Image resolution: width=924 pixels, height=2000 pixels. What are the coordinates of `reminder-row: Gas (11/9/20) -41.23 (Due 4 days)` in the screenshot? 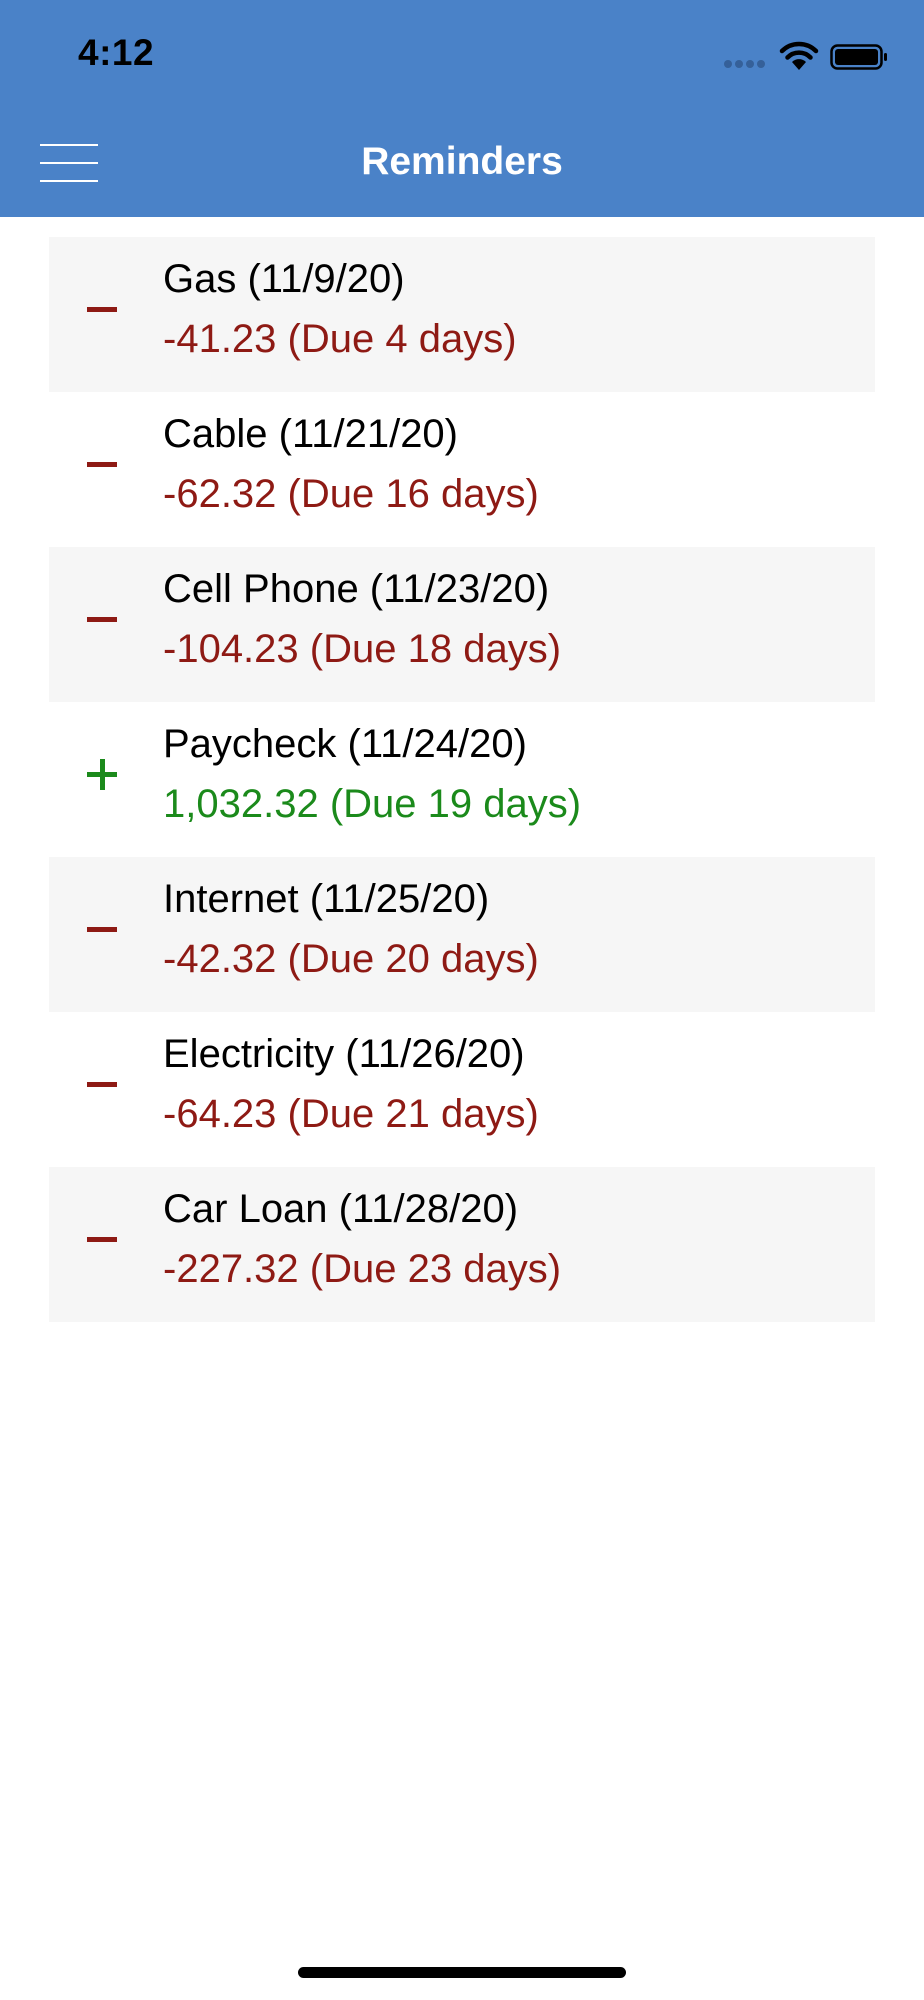 It's located at (462, 314).